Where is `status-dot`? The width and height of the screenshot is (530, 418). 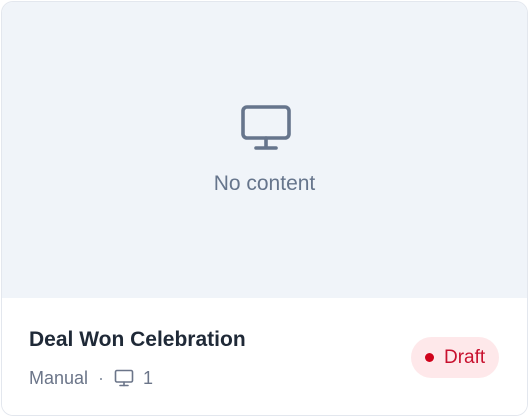 status-dot is located at coordinates (429, 357).